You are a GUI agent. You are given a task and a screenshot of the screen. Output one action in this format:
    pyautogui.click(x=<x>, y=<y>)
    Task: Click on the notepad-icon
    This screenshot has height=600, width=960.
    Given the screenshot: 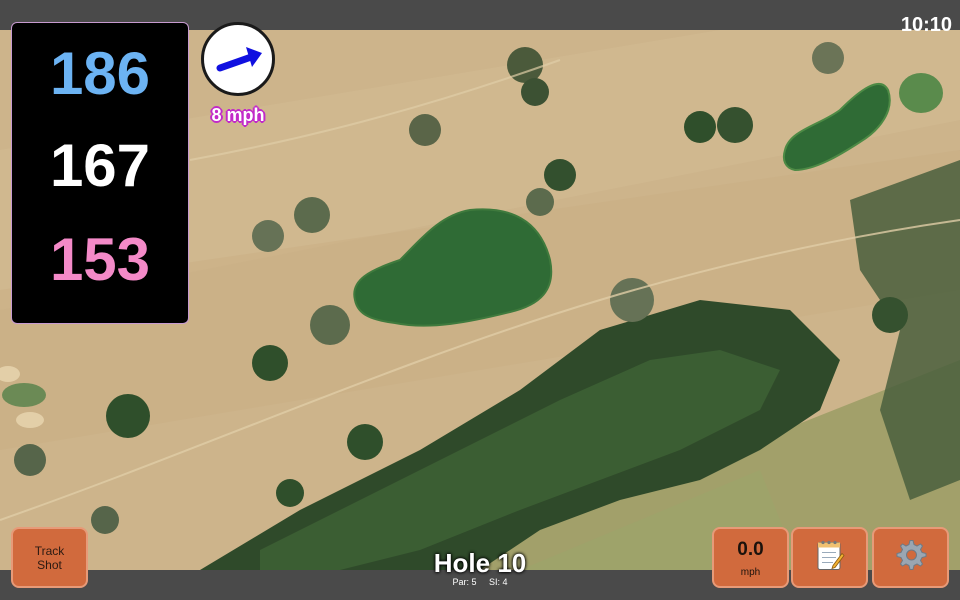 What is the action you would take?
    pyautogui.click(x=830, y=557)
    